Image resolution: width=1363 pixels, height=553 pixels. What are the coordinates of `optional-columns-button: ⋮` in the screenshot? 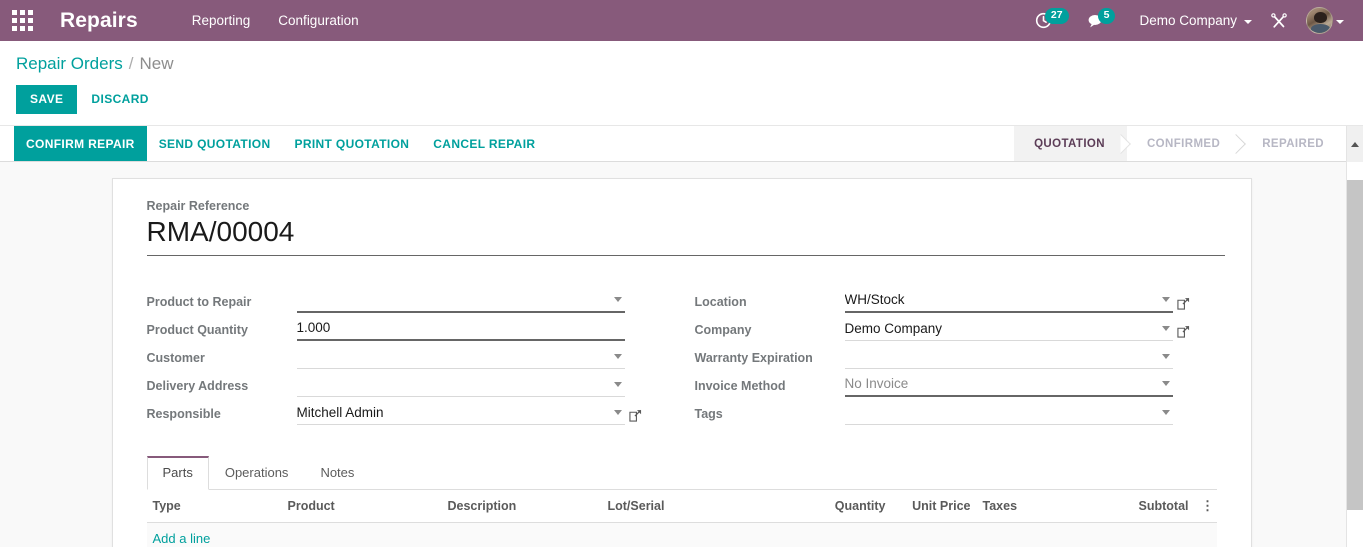 It's located at (1205, 506).